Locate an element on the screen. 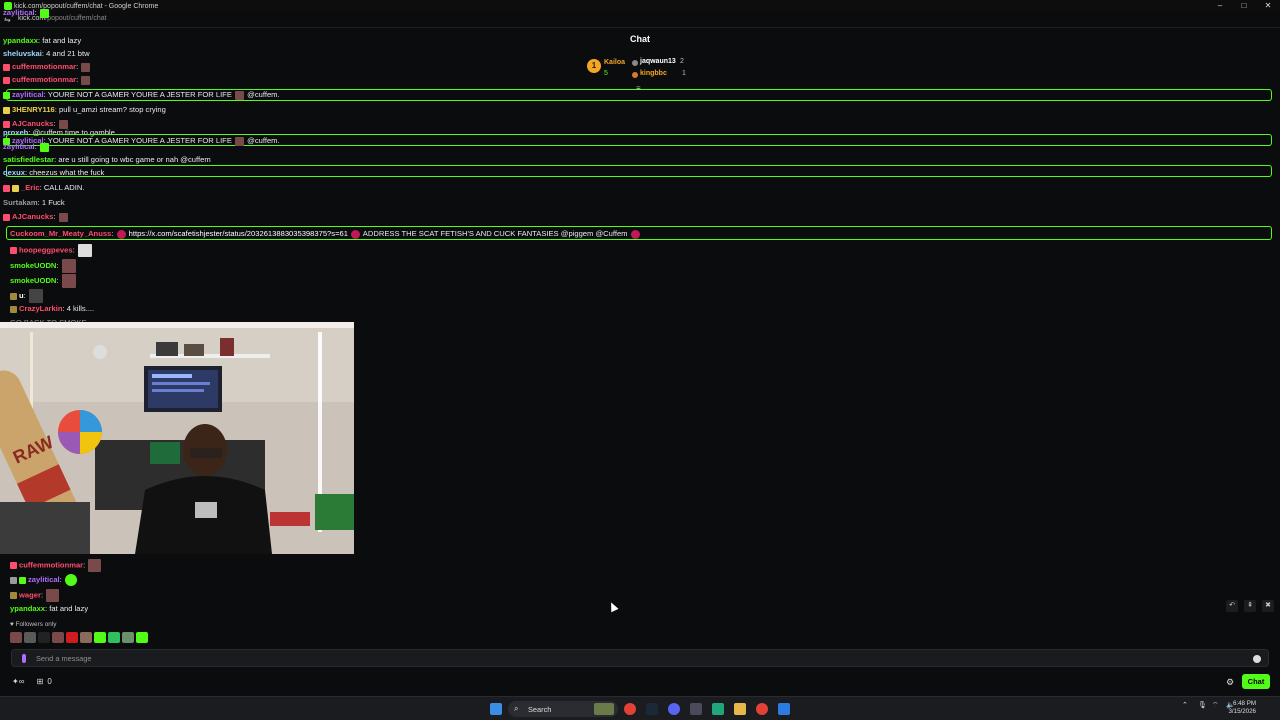 This screenshot has width=1280, height=720. microphone-icon: 🎙 is located at coordinates (1202, 705).